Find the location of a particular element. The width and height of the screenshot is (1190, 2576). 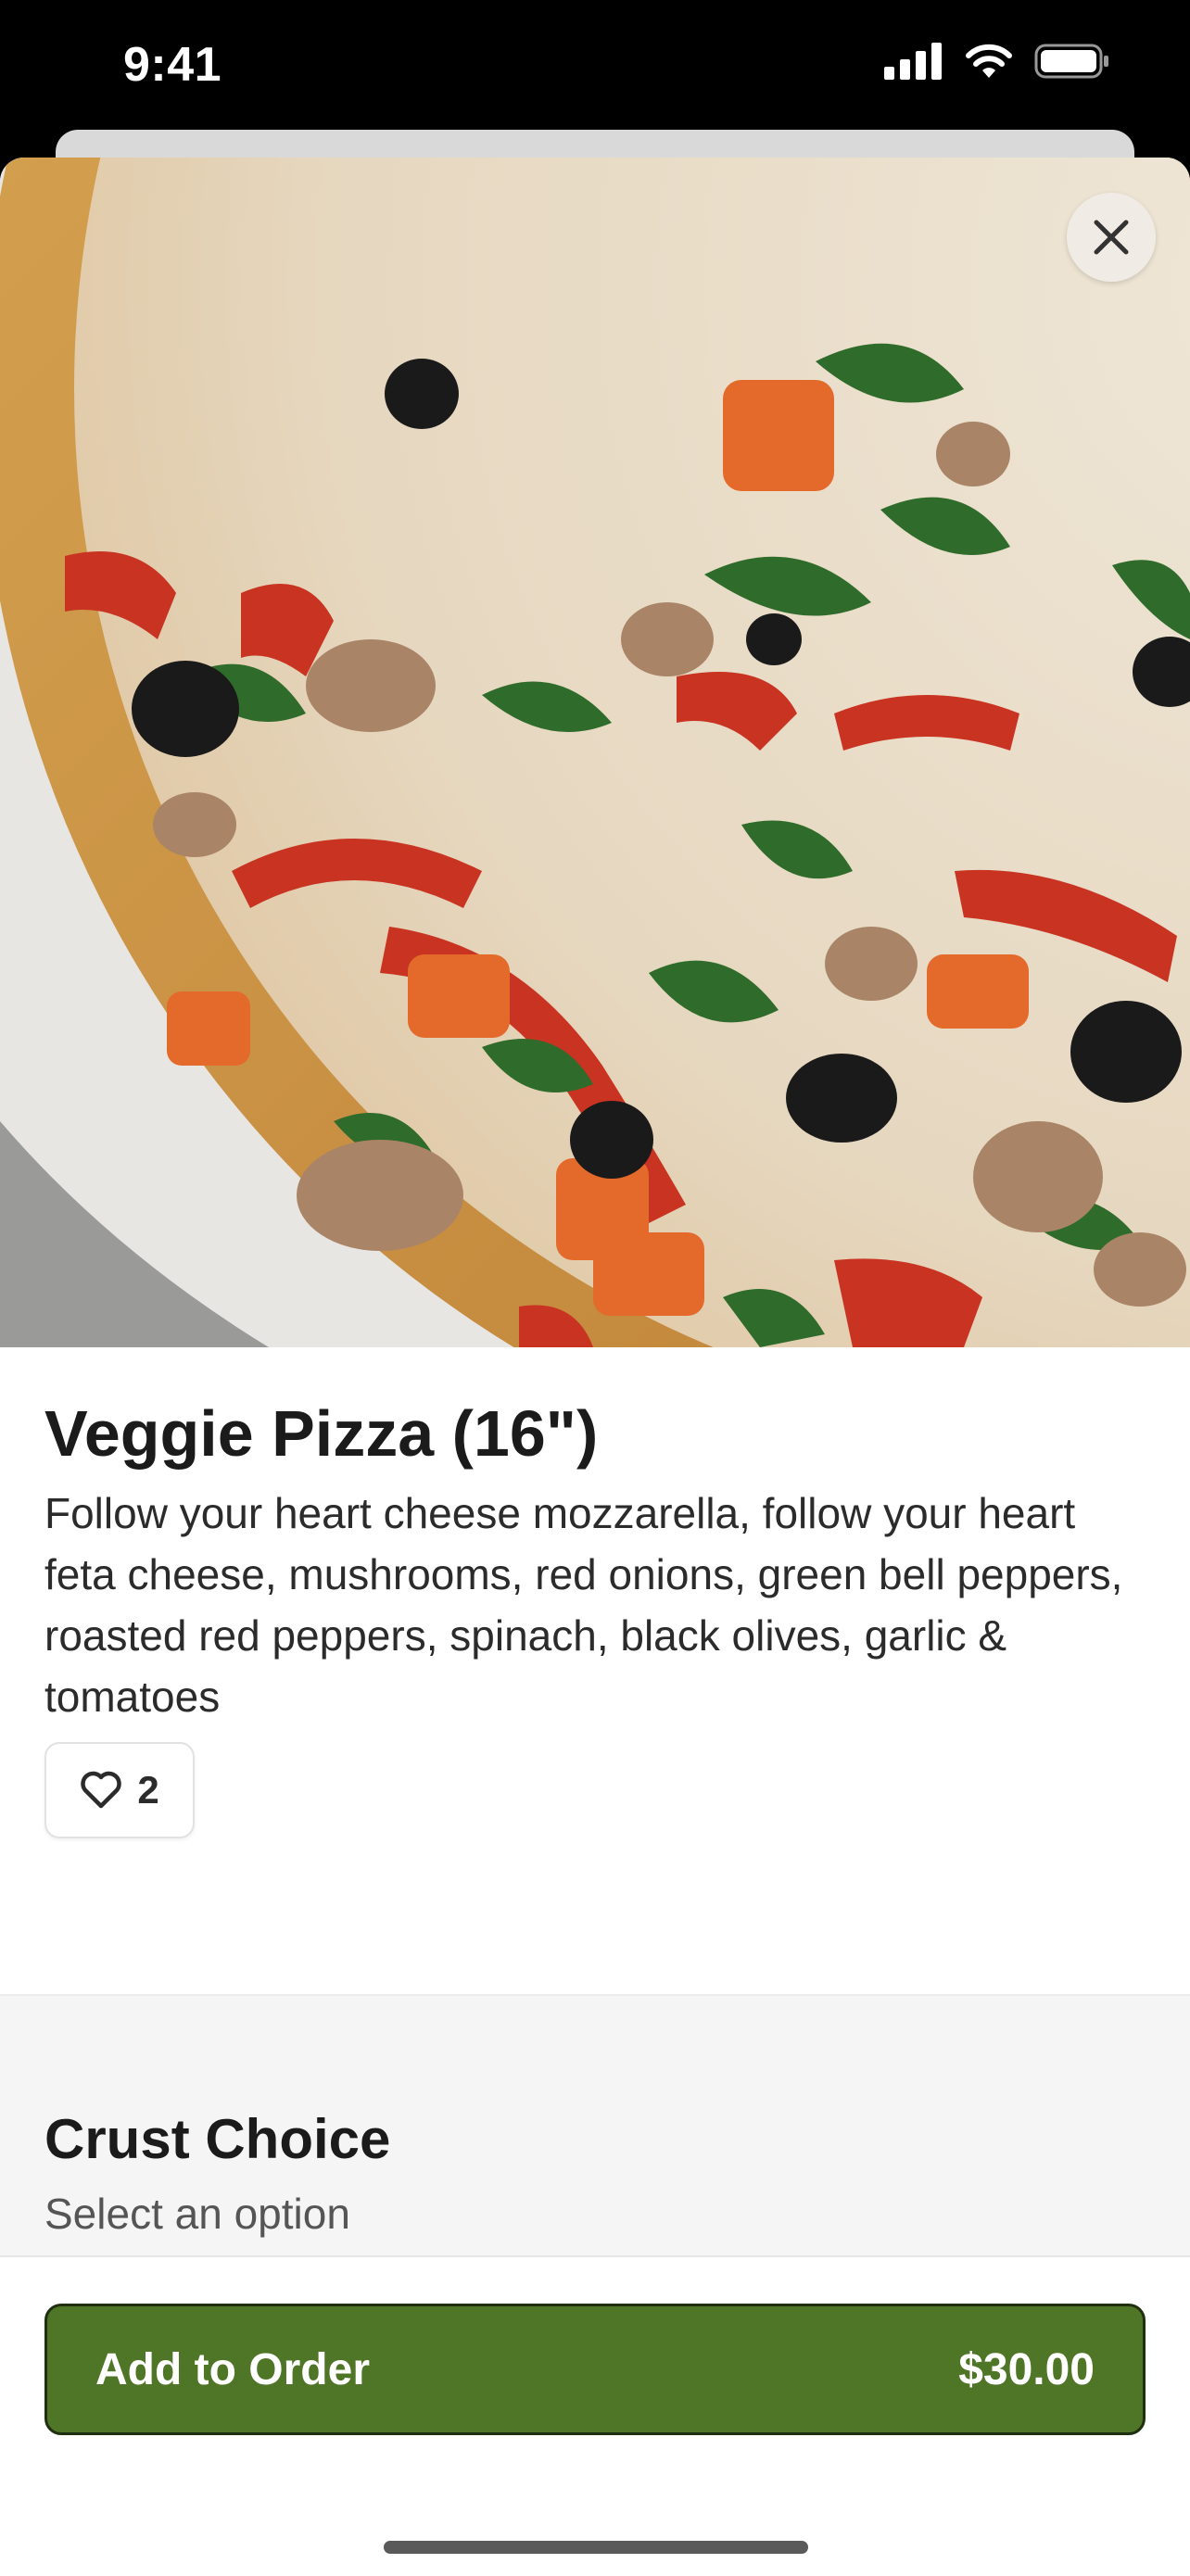

status-icons is located at coordinates (997, 61).